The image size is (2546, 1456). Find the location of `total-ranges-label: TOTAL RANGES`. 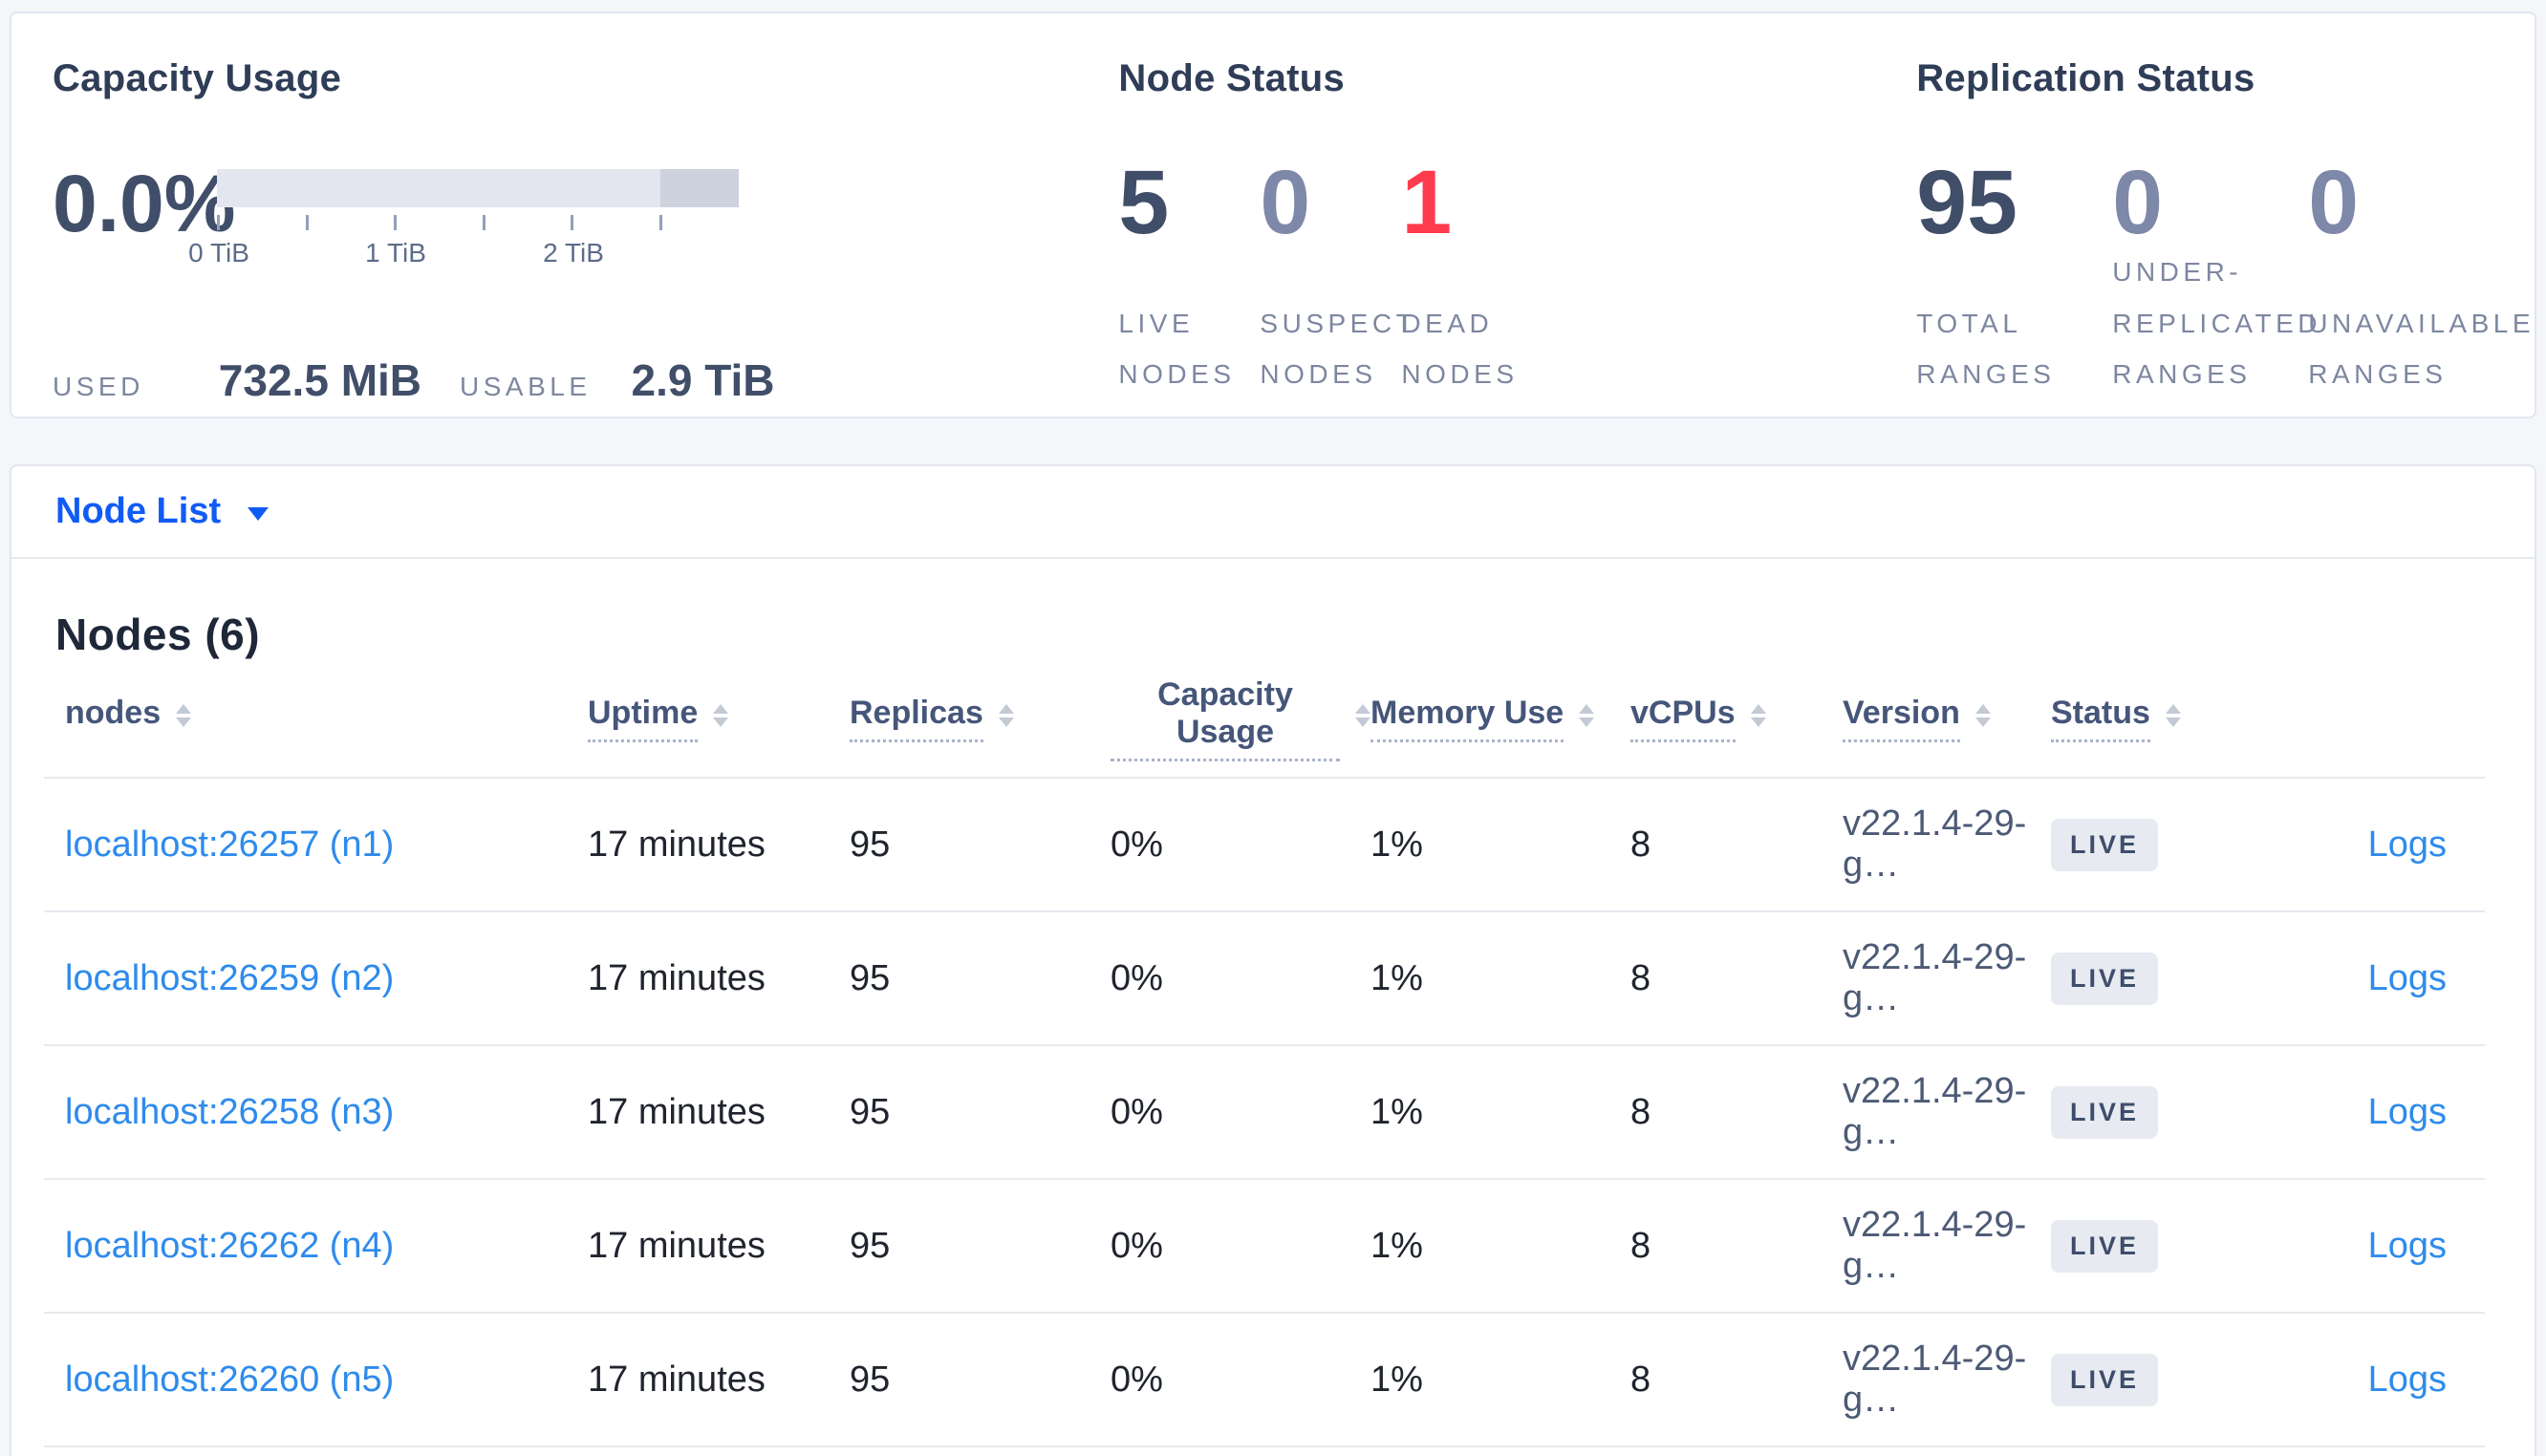

total-ranges-label: TOTAL RANGES is located at coordinates (1986, 349).